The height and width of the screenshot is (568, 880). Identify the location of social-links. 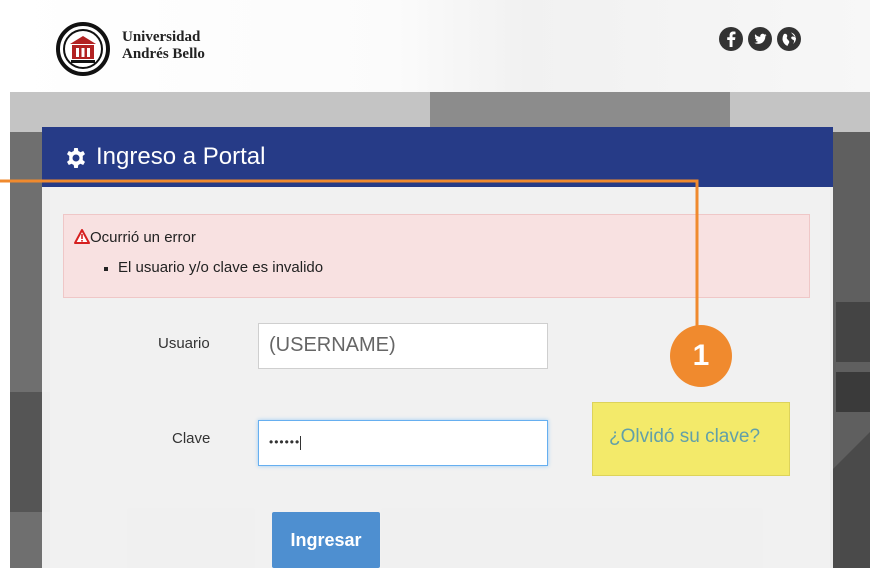
(760, 39).